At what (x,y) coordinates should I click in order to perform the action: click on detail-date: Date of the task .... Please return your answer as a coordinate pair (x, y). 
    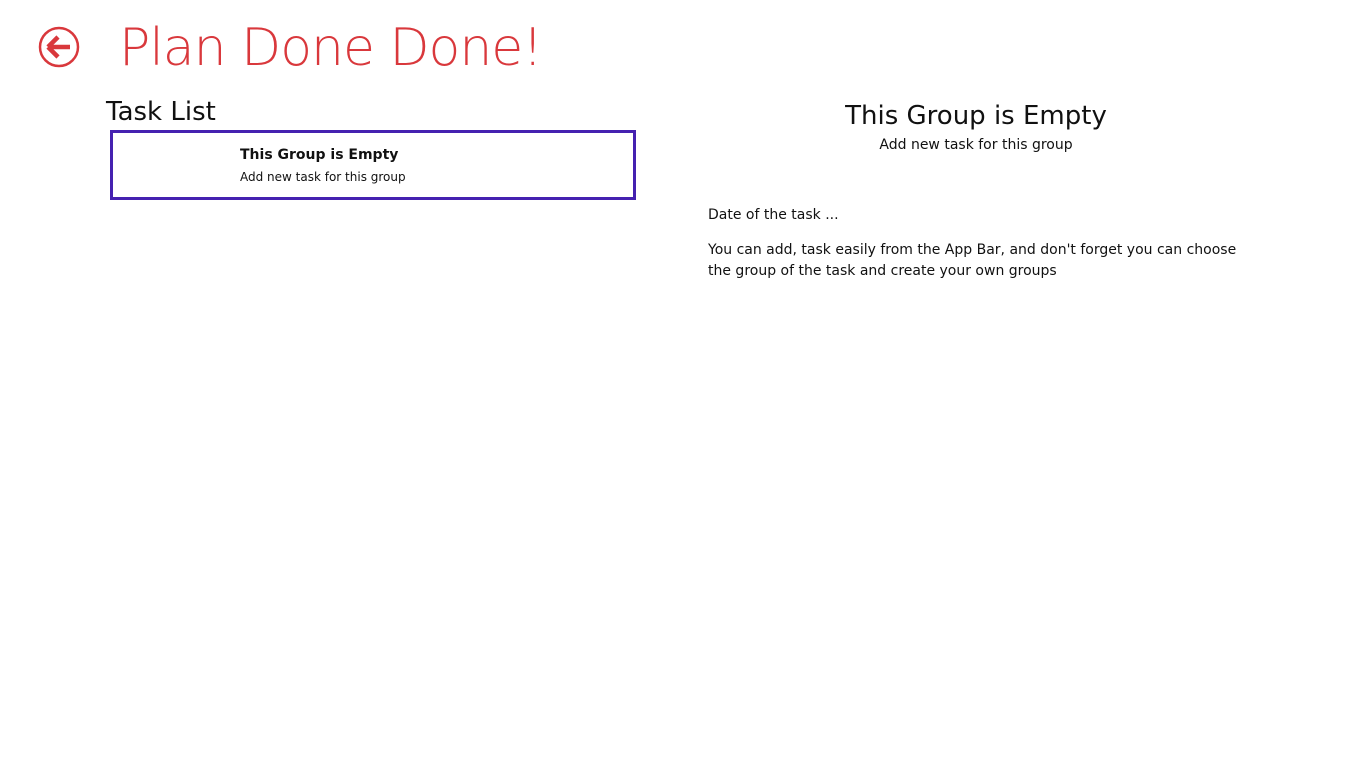
    Looking at the image, I should click on (773, 215).